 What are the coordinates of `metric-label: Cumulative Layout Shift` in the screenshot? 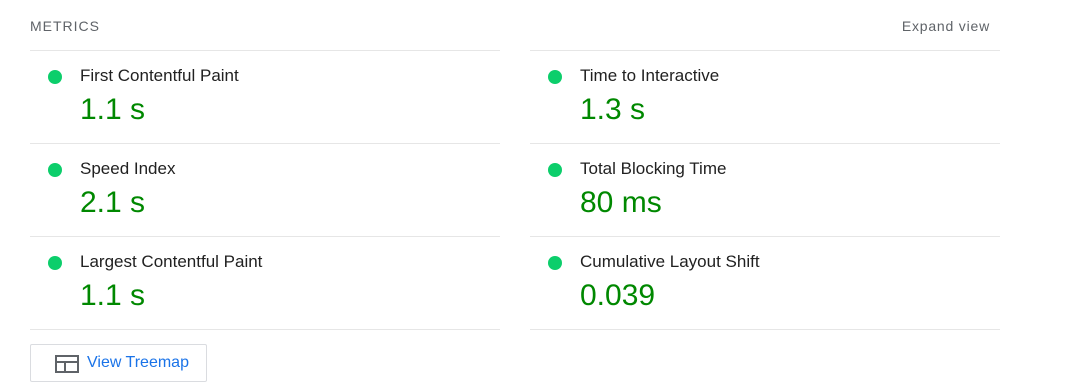 It's located at (670, 261).